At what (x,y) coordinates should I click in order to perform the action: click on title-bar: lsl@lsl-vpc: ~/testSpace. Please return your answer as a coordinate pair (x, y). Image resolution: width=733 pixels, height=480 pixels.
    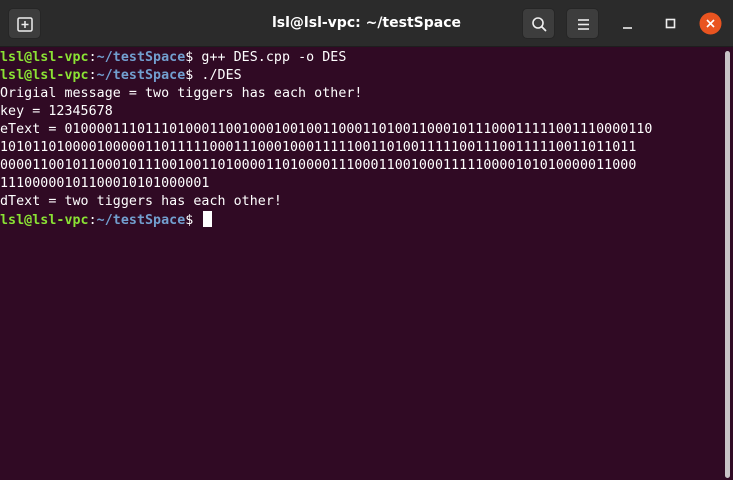
    Looking at the image, I should click on (366, 23).